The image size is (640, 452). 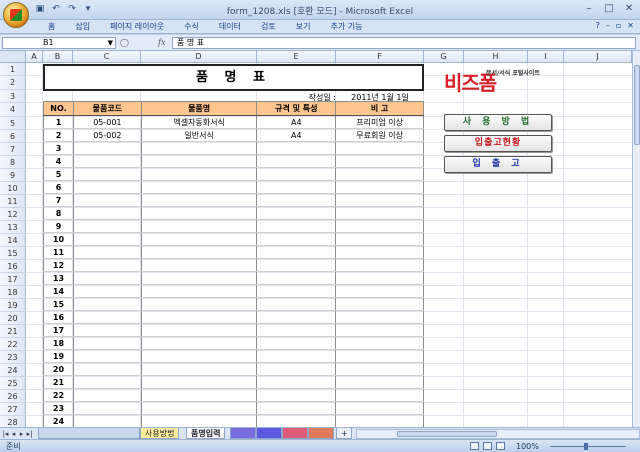 What do you see at coordinates (160, 433) in the screenshot?
I see `sheet-tab-usage: 사용방법` at bounding box center [160, 433].